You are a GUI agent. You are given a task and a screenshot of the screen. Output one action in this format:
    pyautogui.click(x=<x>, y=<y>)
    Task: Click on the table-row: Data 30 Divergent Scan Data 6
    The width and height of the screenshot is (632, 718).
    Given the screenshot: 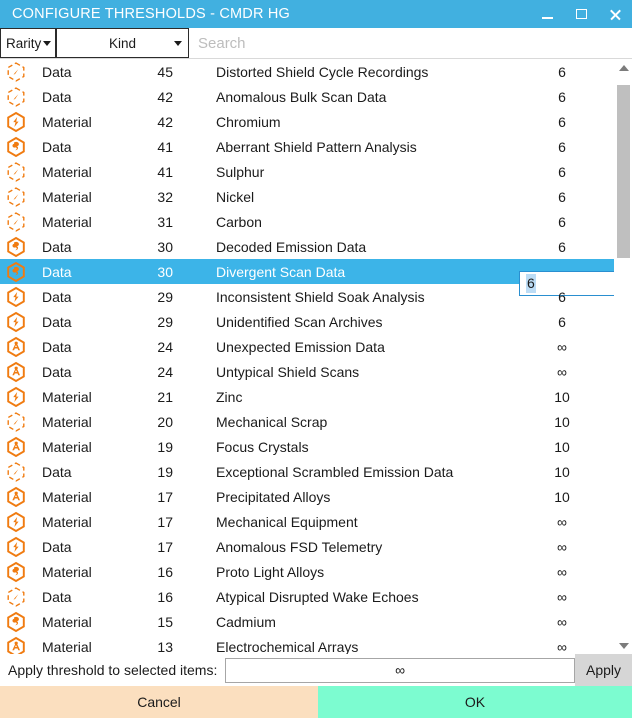 What is the action you would take?
    pyautogui.click(x=307, y=277)
    